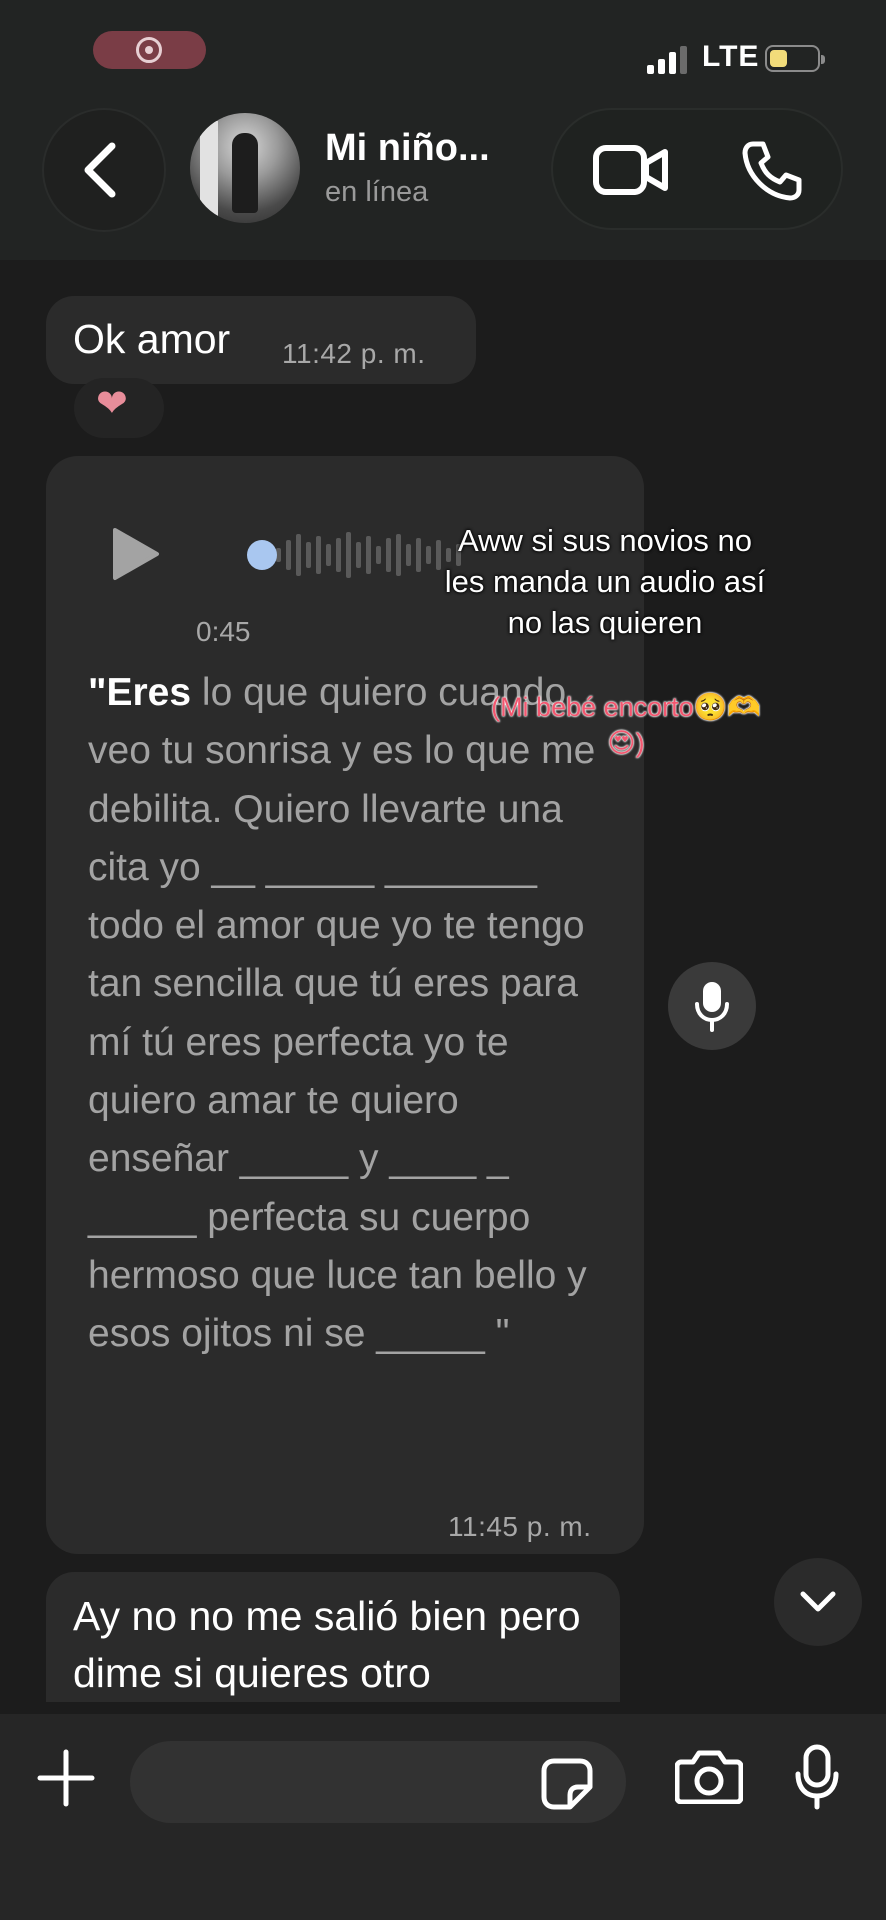 Image resolution: width=886 pixels, height=1920 pixels. I want to click on screen-record-indicator, so click(149, 50).